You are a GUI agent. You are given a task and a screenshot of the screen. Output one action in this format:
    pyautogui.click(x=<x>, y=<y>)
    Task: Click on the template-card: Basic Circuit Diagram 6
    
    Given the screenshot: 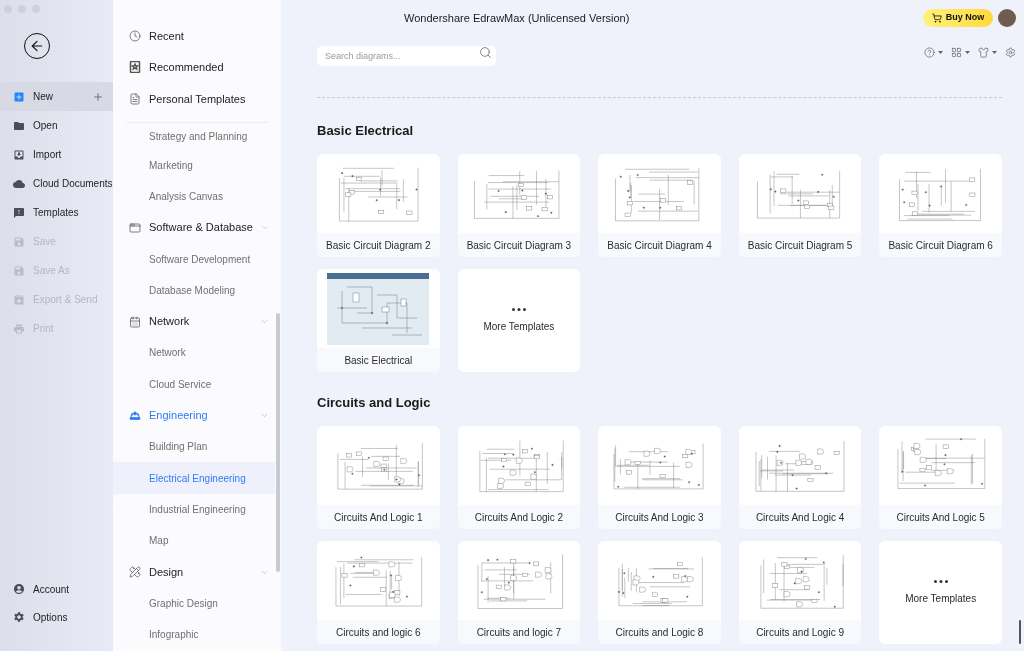 What is the action you would take?
    pyautogui.click(x=940, y=205)
    